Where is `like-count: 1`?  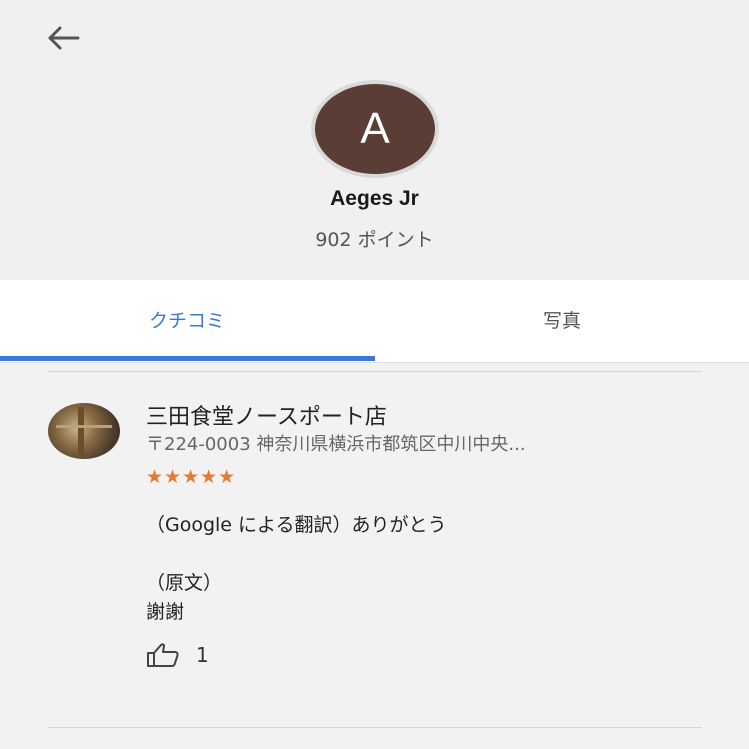
like-count: 1 is located at coordinates (202, 655).